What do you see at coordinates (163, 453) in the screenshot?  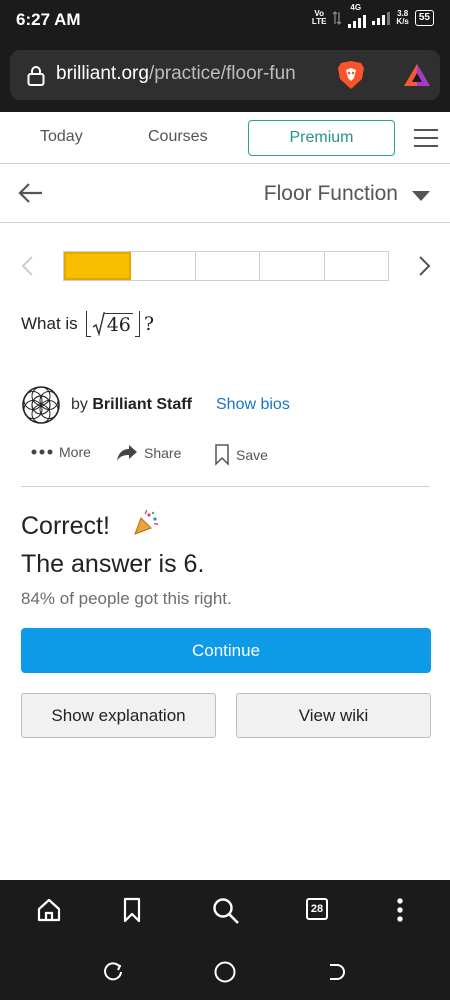 I see `share-label: Share` at bounding box center [163, 453].